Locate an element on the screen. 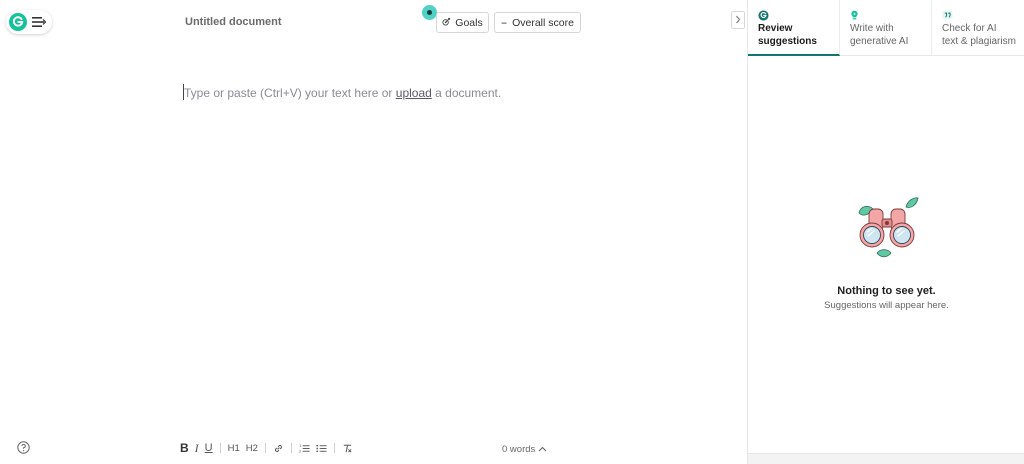 The height and width of the screenshot is (464, 1024). link-button is located at coordinates (278, 448).